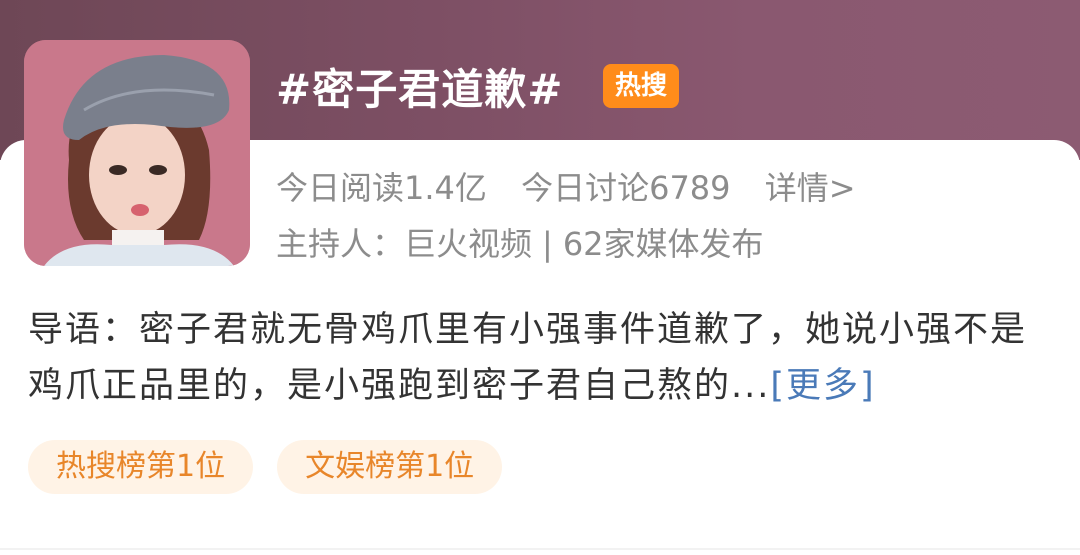 The width and height of the screenshot is (1080, 555). Describe the element at coordinates (810, 188) in the screenshot. I see `details-link: 详情>` at that location.